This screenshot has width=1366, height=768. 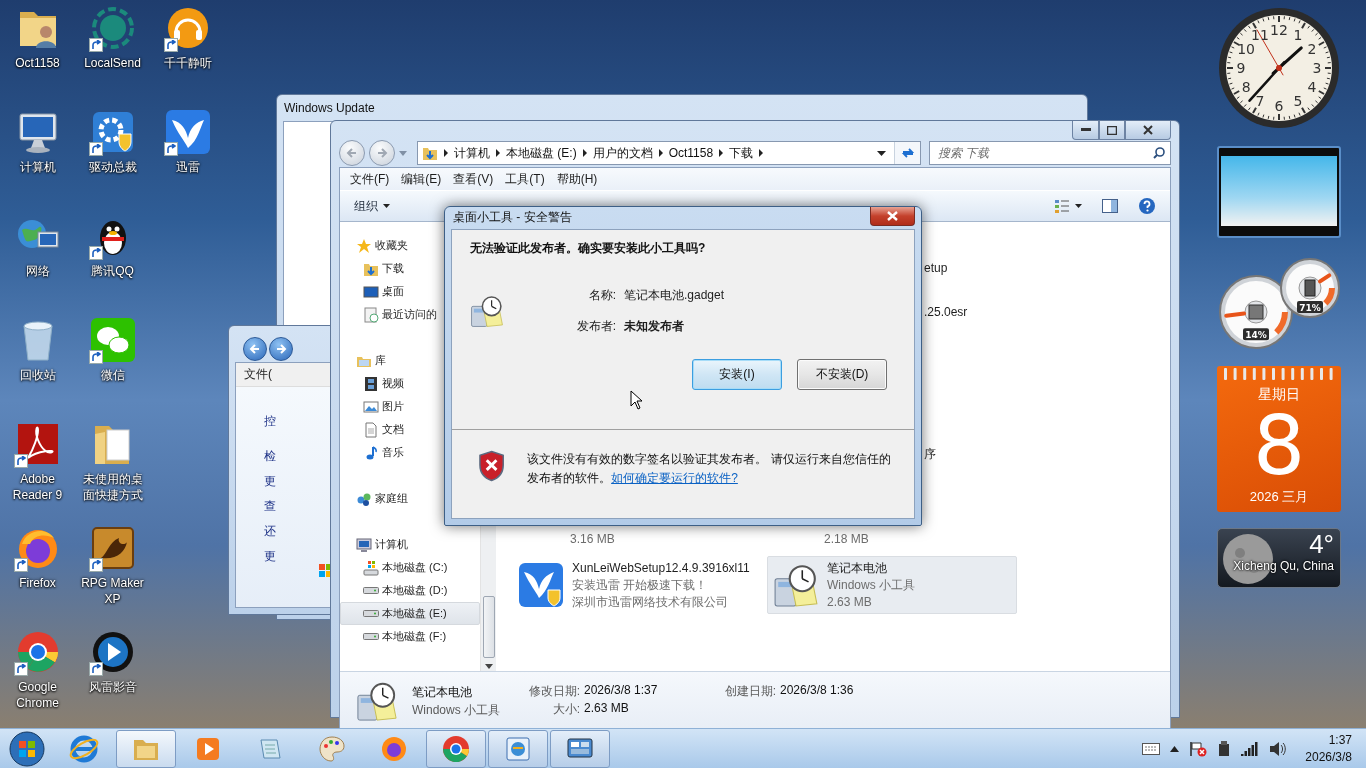 What do you see at coordinates (842, 374) in the screenshot?
I see `dialog-button: 不安装(D)` at bounding box center [842, 374].